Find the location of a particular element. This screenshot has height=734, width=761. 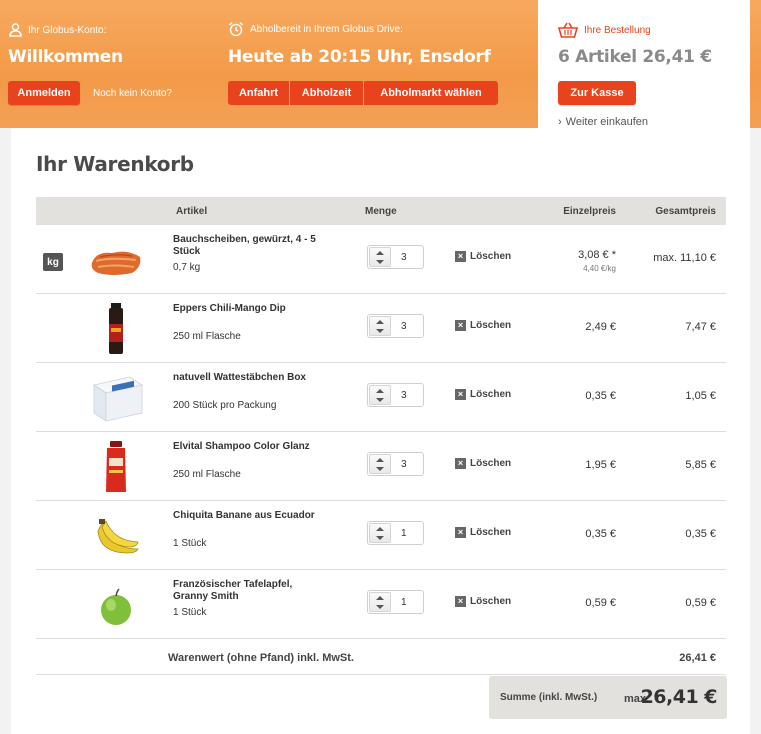

directions-button: Anfahrt is located at coordinates (259, 93).